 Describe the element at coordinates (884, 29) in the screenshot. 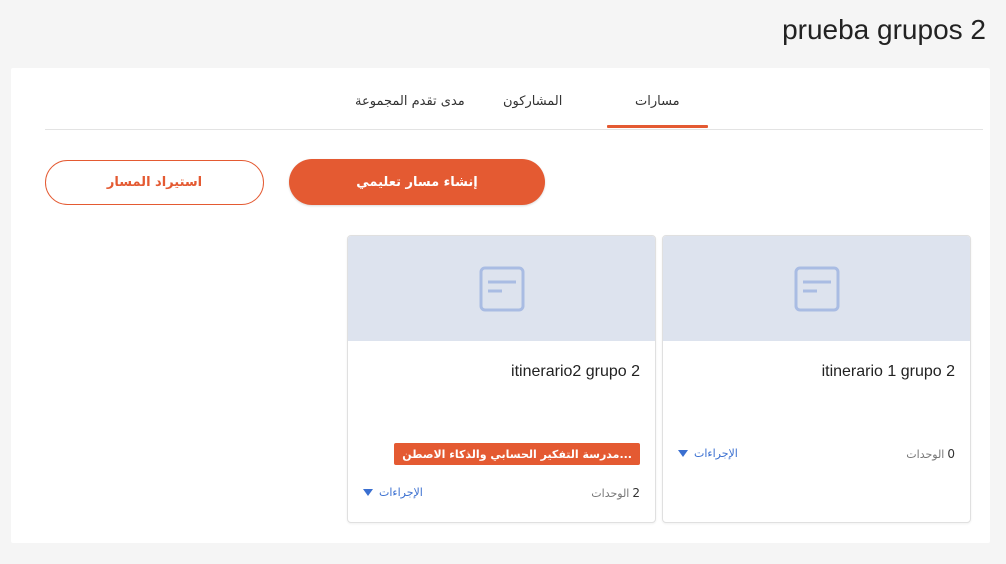

I see `page-title: prueba grupos 2` at that location.